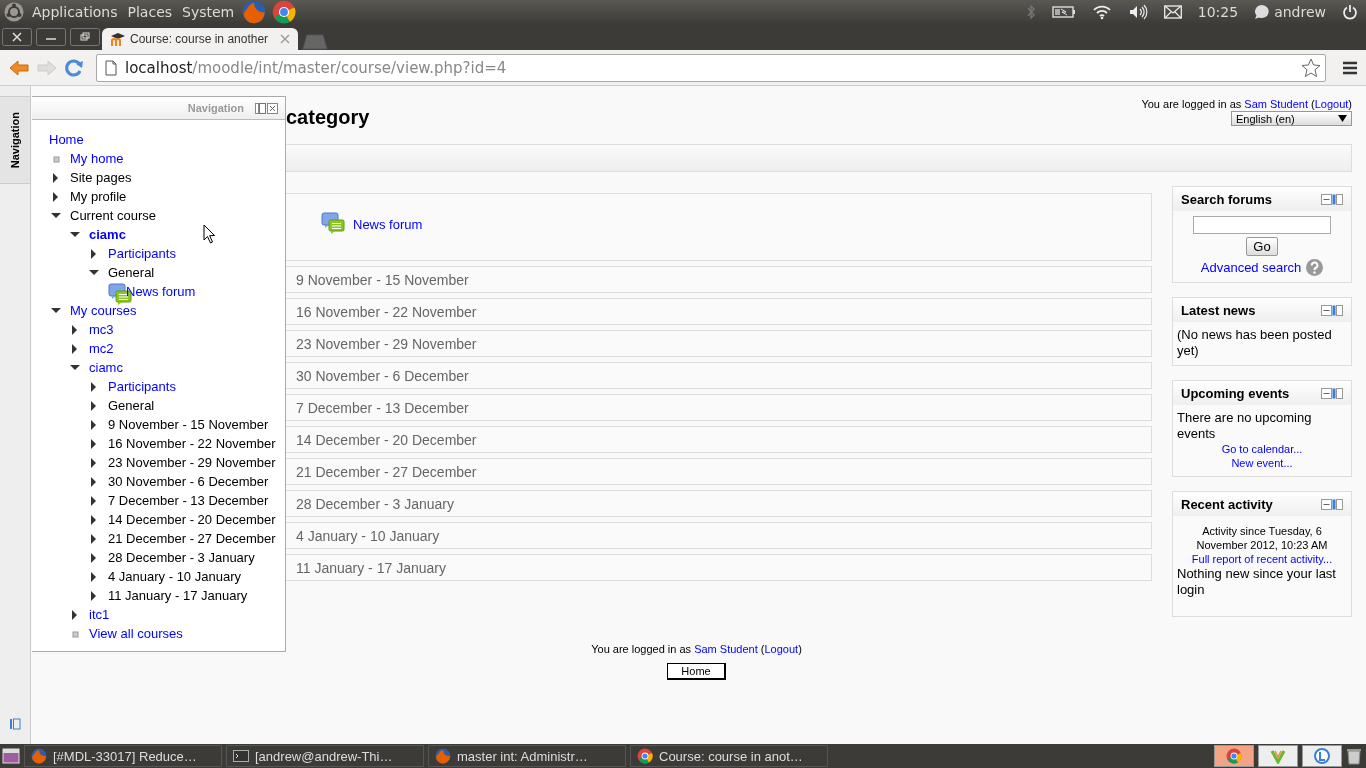 This screenshot has width=1366, height=768. Describe the element at coordinates (386, 471) in the screenshot. I see `section-title: 21 December - 27 December` at that location.